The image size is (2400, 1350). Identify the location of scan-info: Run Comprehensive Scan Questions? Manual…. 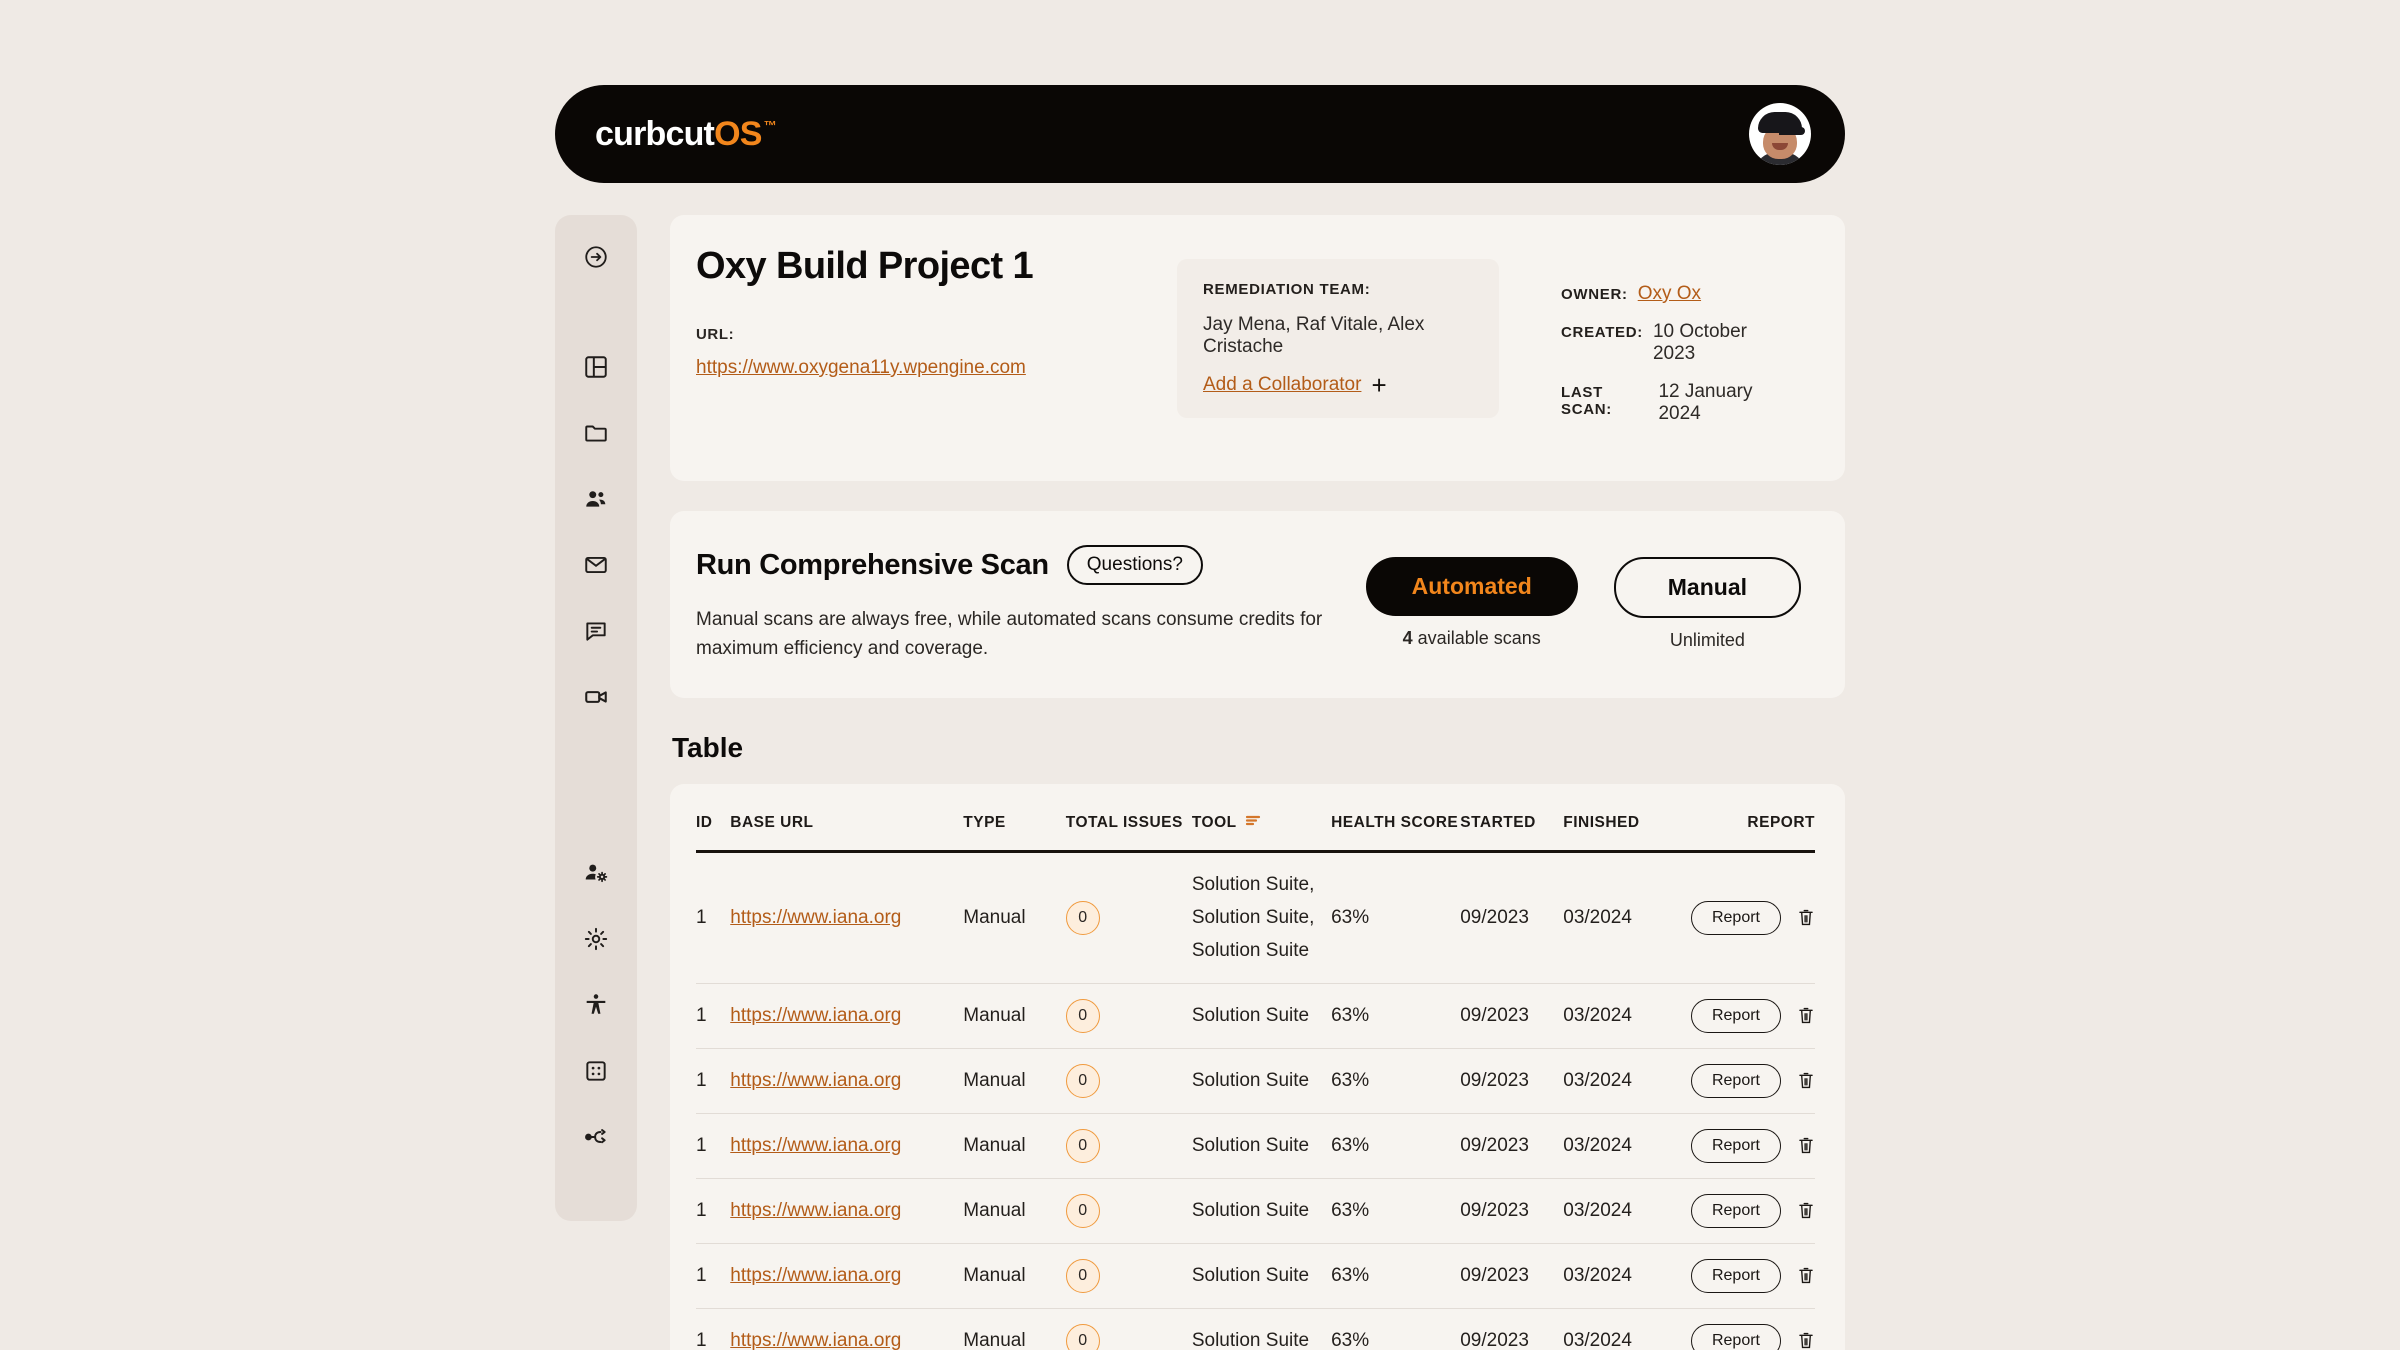
(1031, 604).